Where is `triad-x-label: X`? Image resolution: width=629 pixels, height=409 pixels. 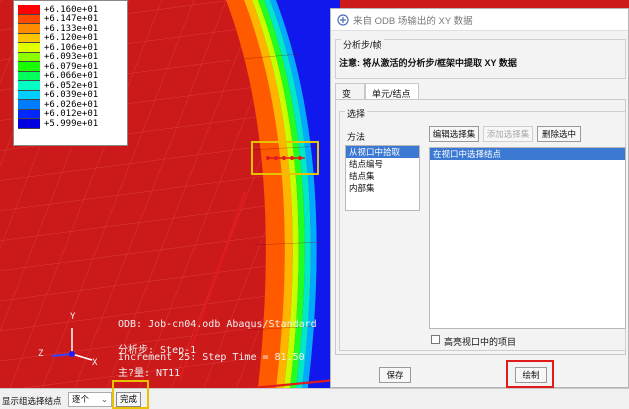 triad-x-label: X is located at coordinates (95, 363).